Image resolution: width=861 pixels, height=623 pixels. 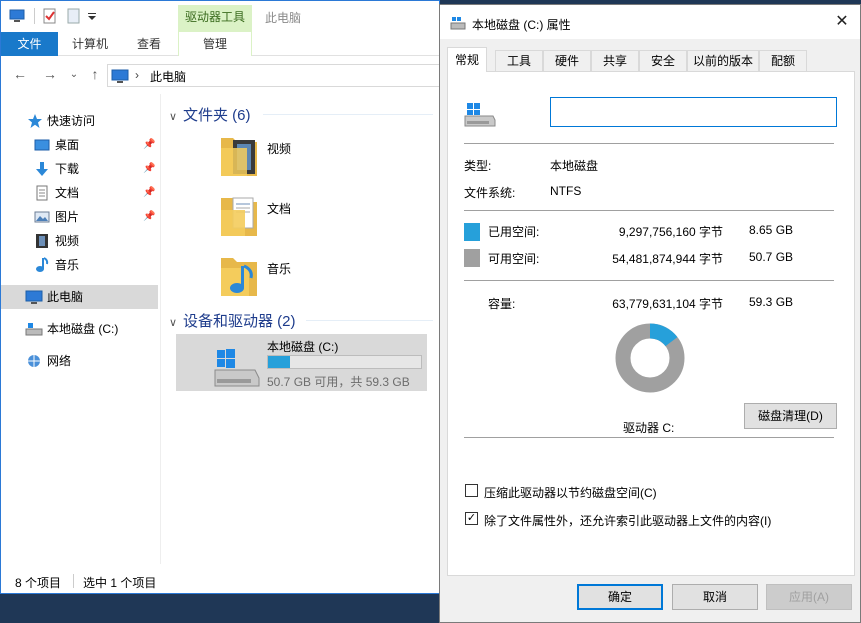 I want to click on sidebar-item-local-disk: 本地磁盘 (C:), so click(x=79, y=329).